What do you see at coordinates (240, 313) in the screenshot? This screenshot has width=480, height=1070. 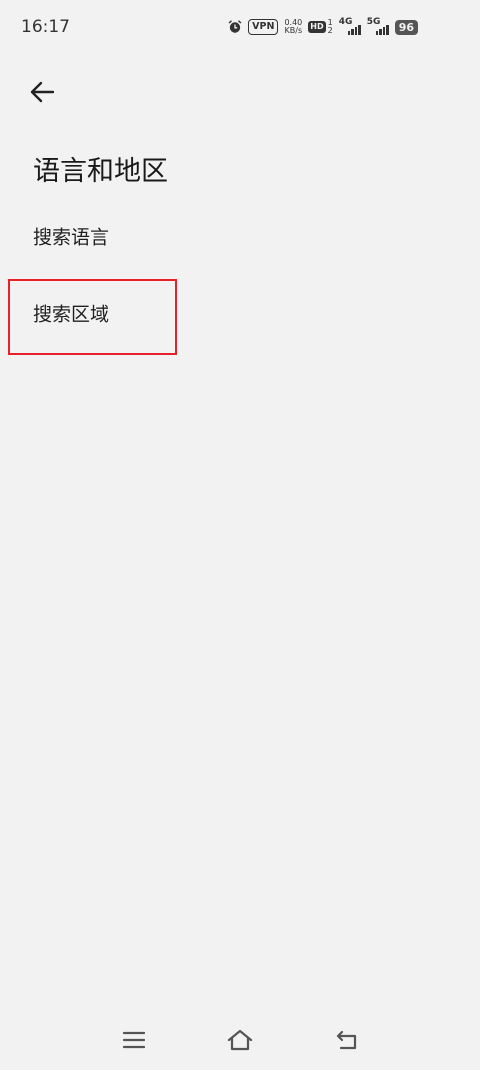 I see `menu-item-search-region: 搜索区域` at bounding box center [240, 313].